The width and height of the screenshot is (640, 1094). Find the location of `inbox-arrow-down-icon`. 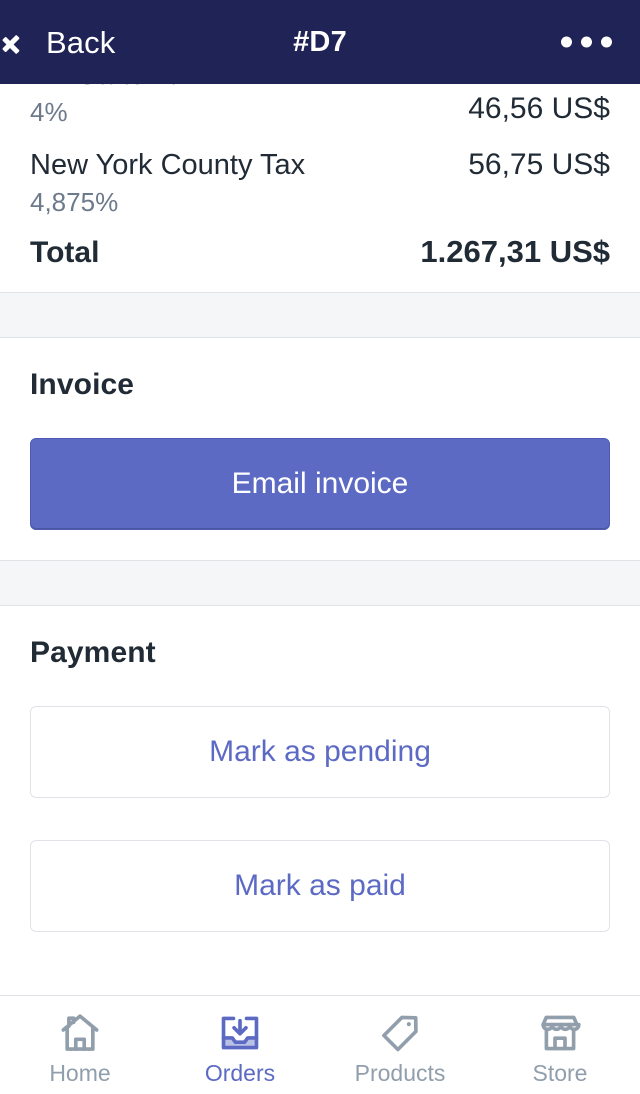

inbox-arrow-down-icon is located at coordinates (240, 1032).